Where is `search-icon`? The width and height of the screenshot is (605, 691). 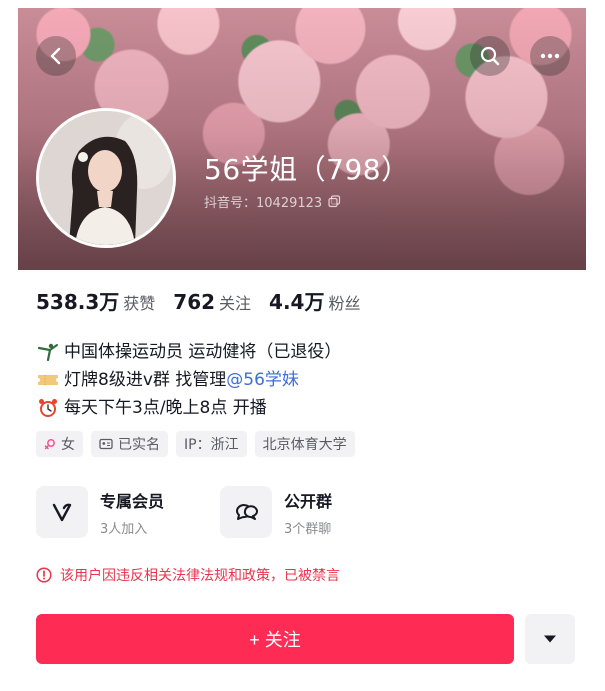 search-icon is located at coordinates (490, 56).